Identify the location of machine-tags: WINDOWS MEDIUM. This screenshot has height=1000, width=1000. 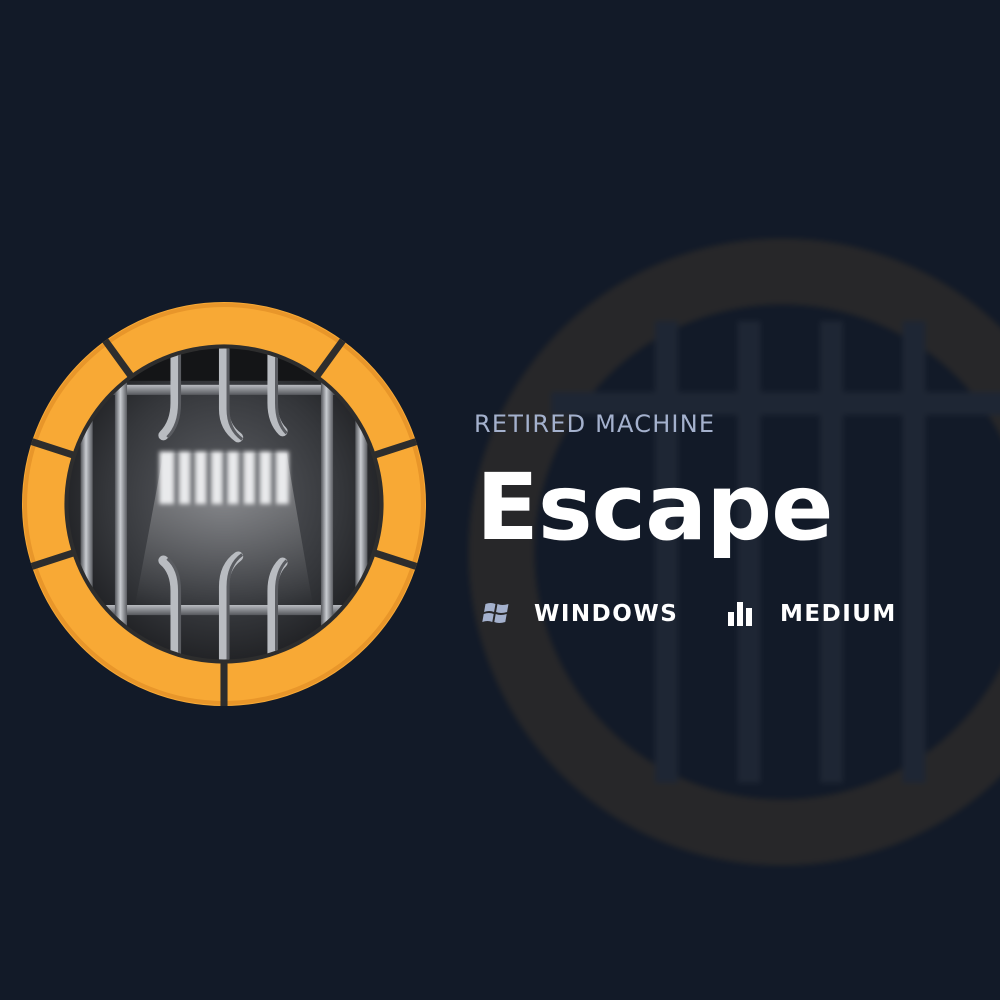
(710, 614).